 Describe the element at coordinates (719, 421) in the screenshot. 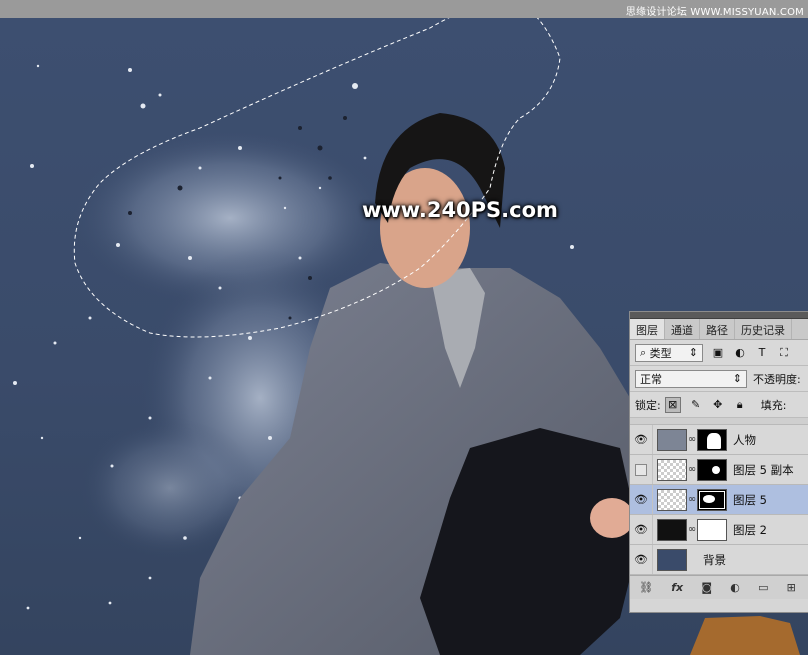

I see `layer-list-scroll-hint` at that location.